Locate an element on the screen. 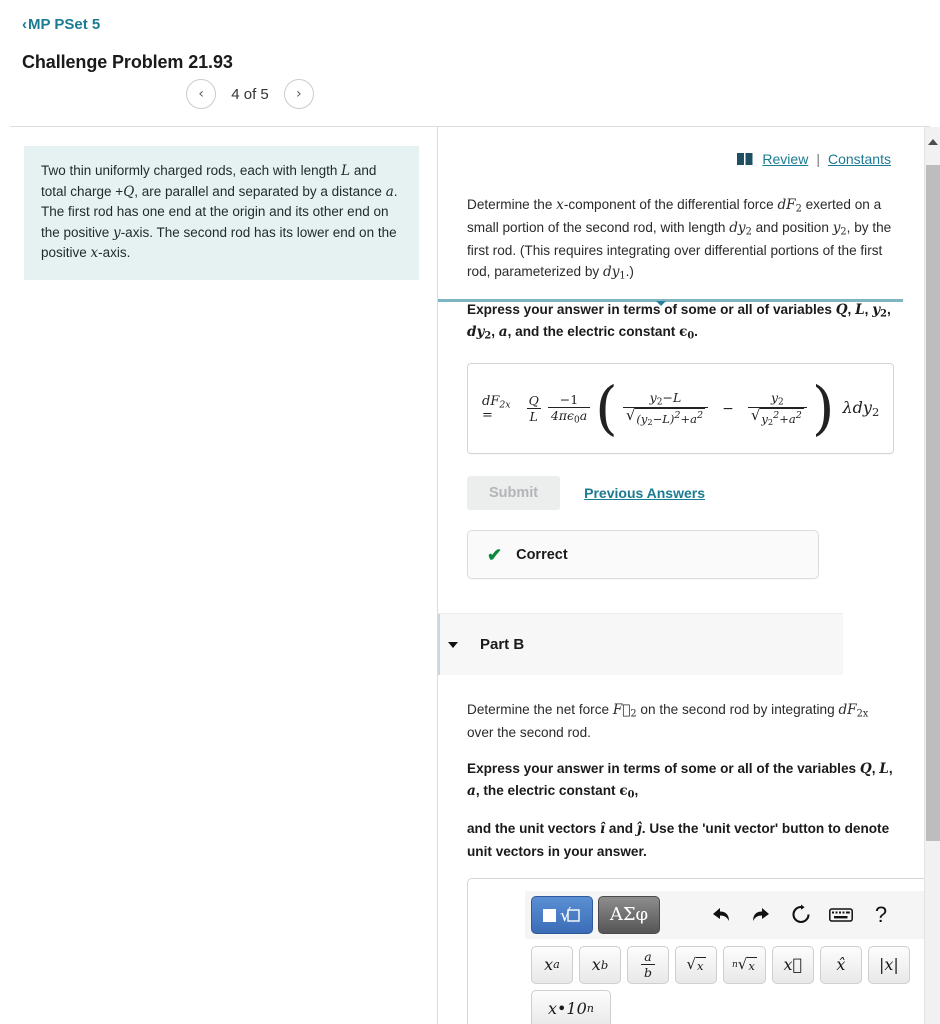 Image resolution: width=940 pixels, height=1024 pixels. answer-operator-minus: − is located at coordinates (728, 408).